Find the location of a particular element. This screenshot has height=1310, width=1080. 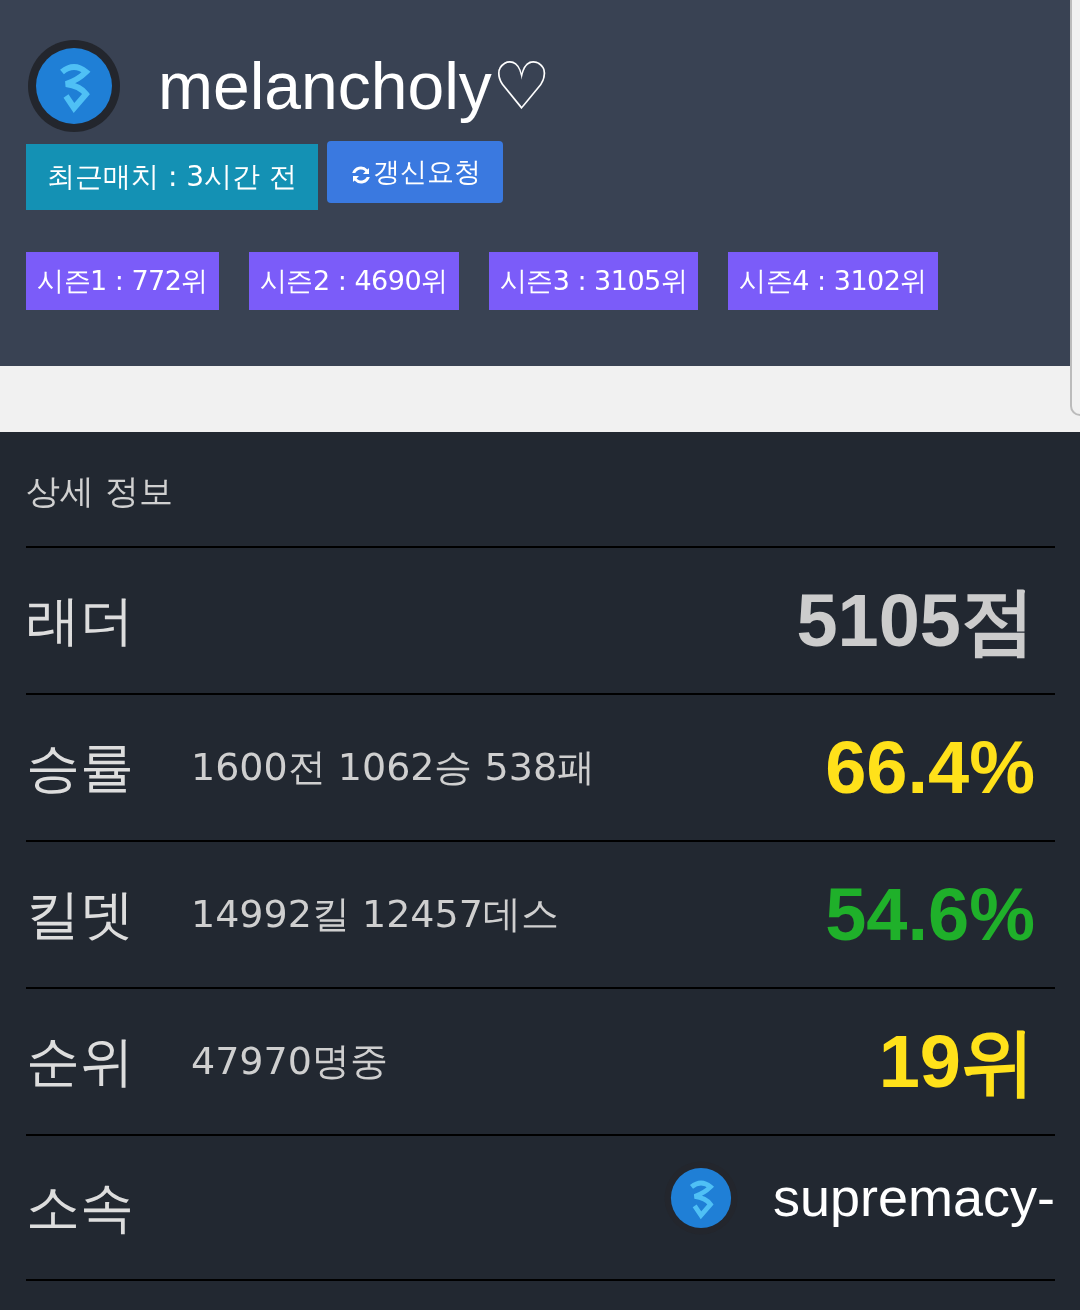

row-label: 래더 is located at coordinates (80, 621).